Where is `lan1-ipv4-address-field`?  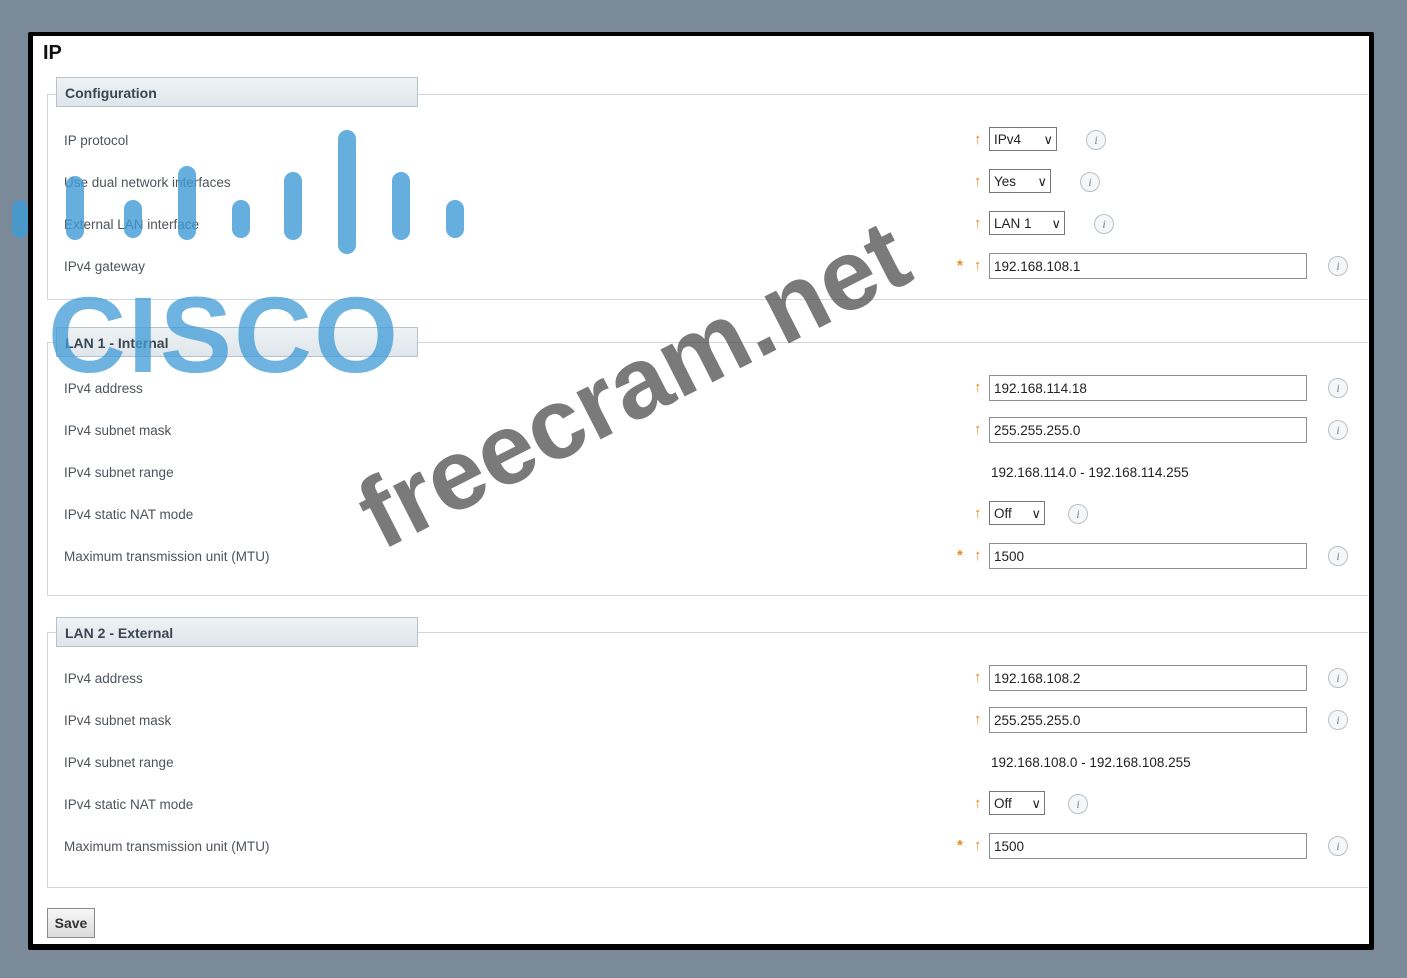
lan1-ipv4-address-field is located at coordinates (1148, 388).